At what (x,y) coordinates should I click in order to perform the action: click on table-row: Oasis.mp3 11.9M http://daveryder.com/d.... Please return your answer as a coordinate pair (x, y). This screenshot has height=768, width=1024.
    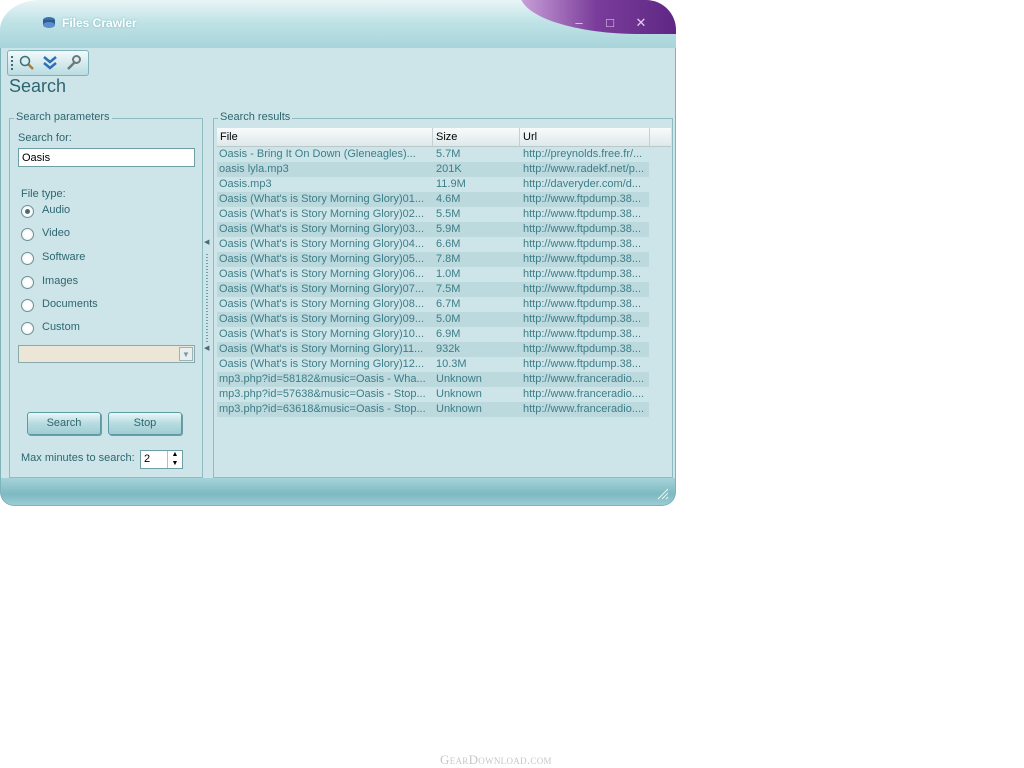
    Looking at the image, I should click on (433, 184).